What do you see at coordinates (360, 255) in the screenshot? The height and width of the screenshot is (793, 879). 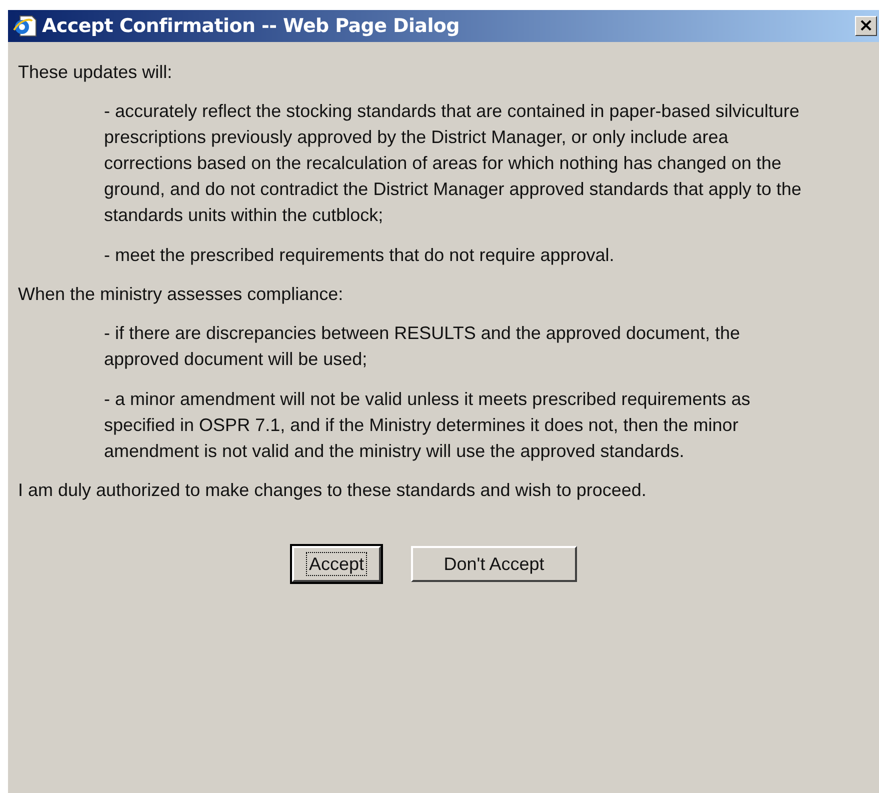 I see `bullet-text: - meet the prescribed requirements that do not require approval.` at bounding box center [360, 255].